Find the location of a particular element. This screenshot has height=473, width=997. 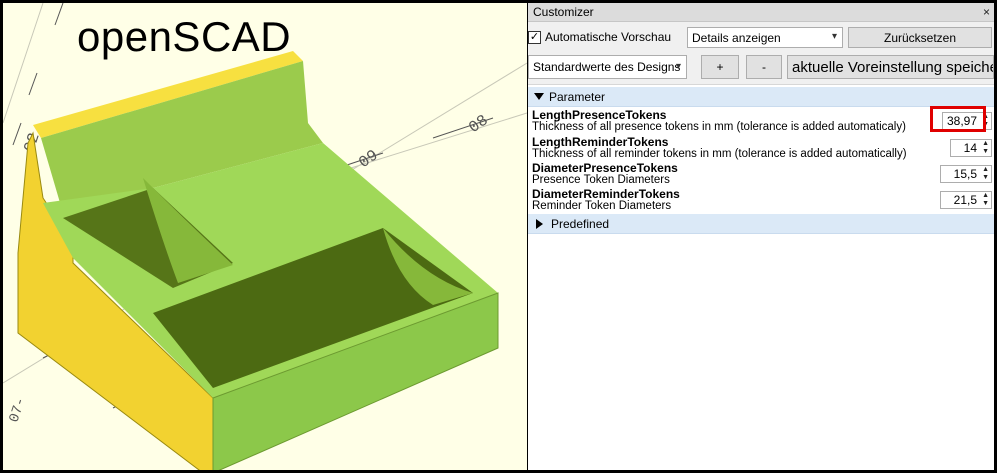

overlay-title: openSCAD is located at coordinates (184, 36).